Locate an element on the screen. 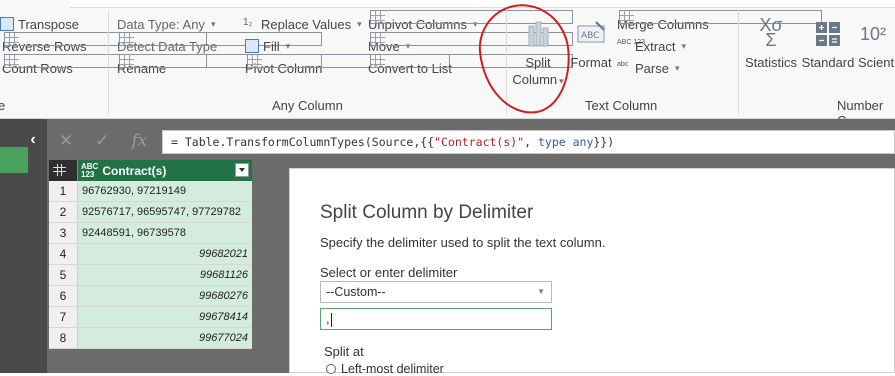 Image resolution: width=895 pixels, height=376 pixels. delimiter-select: --Custom-- ▼ is located at coordinates (436, 292).